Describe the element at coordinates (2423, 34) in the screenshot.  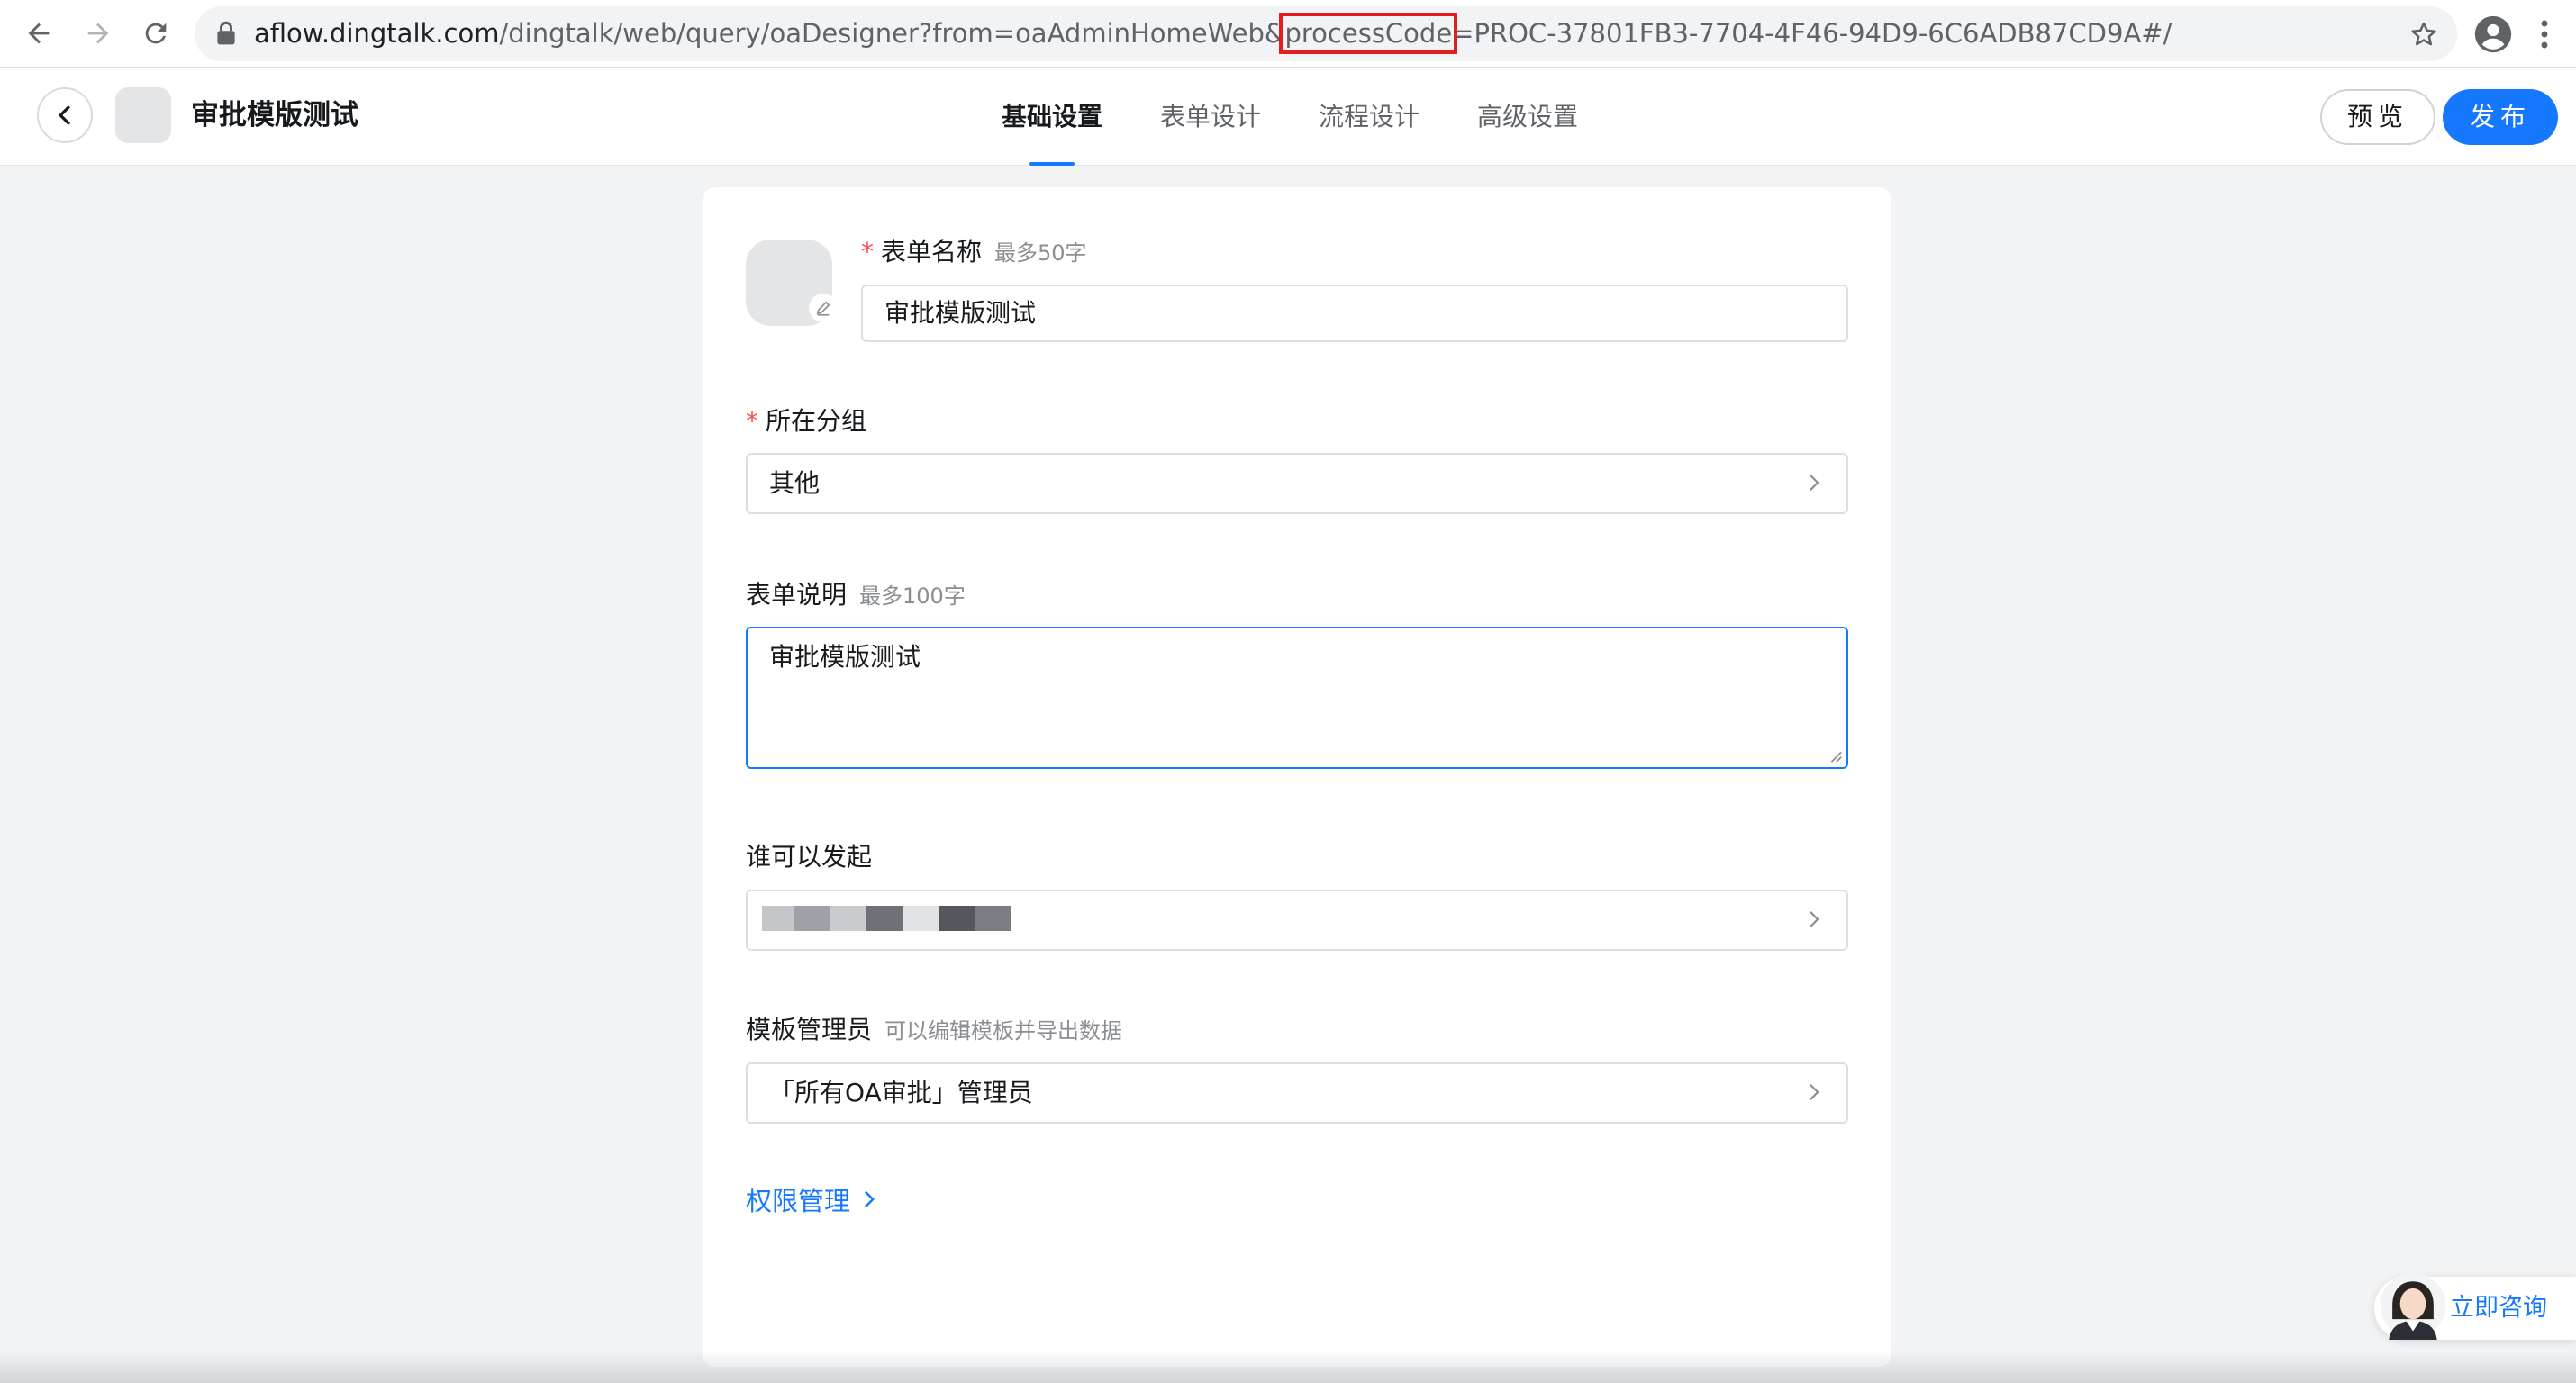
I see `bookmark-star-icon` at that location.